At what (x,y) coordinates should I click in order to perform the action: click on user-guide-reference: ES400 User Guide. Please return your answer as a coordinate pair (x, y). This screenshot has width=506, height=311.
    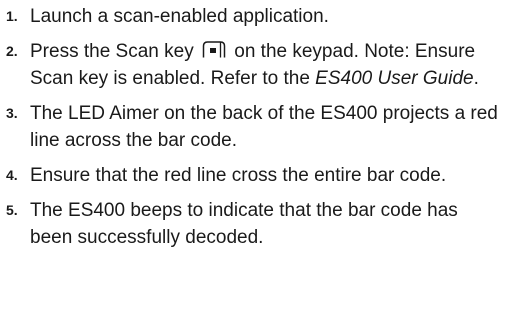
    Looking at the image, I should click on (394, 78).